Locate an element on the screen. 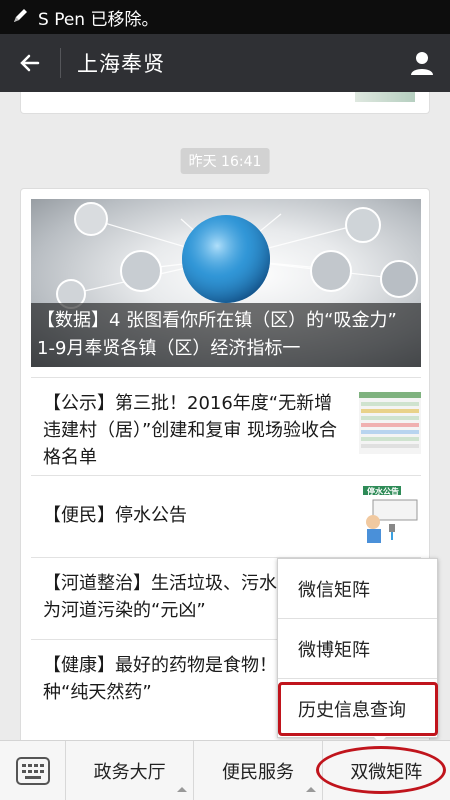 The image size is (450, 800). nav-bar: 上海奉贤 is located at coordinates (225, 63).